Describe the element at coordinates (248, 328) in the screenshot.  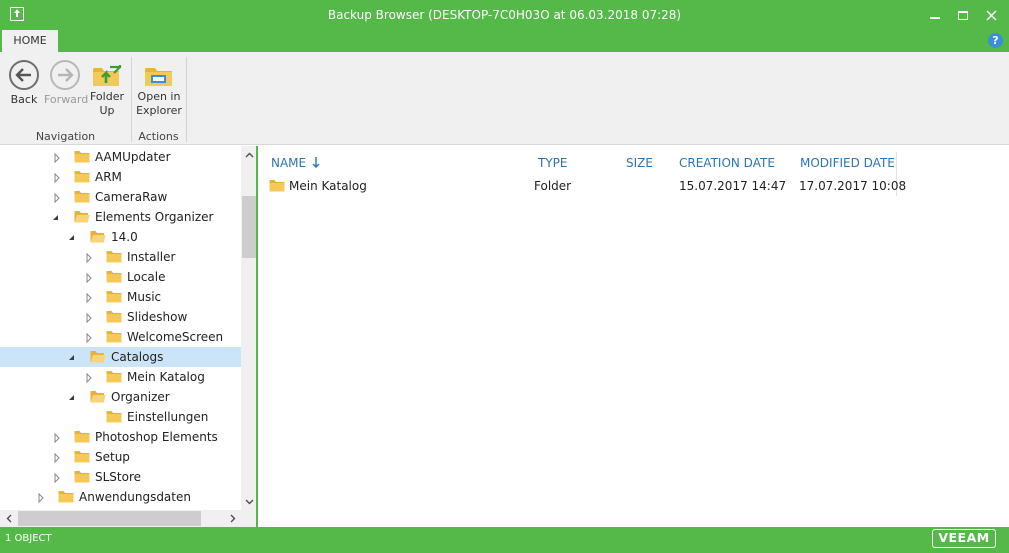
I see `tree-vertical-scrollbar` at that location.